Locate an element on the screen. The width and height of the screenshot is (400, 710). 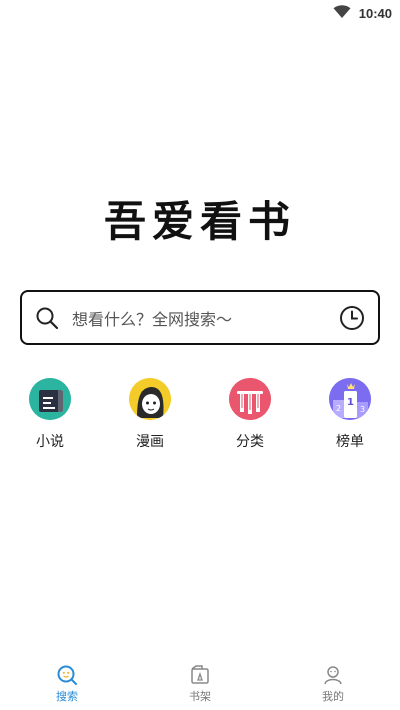
history-clock-icon is located at coordinates (352, 318).